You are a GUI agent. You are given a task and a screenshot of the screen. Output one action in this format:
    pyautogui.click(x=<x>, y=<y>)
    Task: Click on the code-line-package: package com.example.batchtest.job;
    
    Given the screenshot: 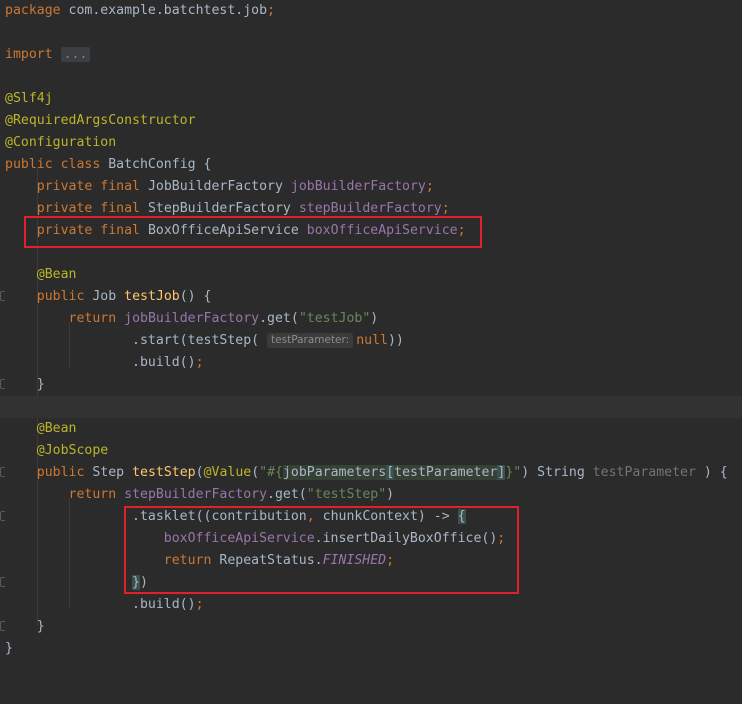 What is the action you would take?
    pyautogui.click(x=371, y=11)
    